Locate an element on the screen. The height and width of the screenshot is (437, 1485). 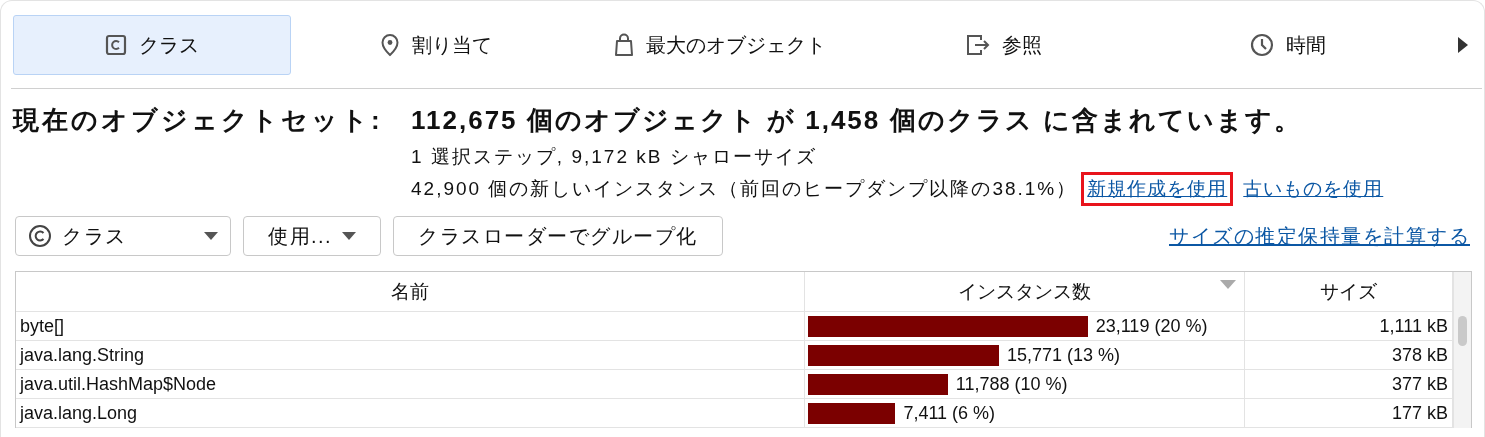
tab: 参照 is located at coordinates (1004, 45).